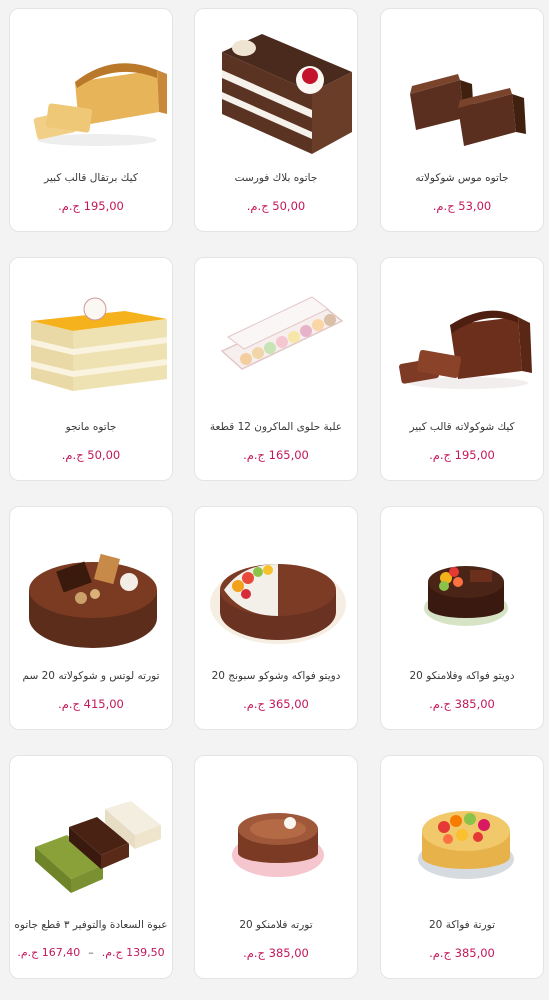 Image resolution: width=549 pixels, height=1000 pixels. What do you see at coordinates (462, 427) in the screenshot?
I see `product-name: كيك شوكولاته قالب كبير` at bounding box center [462, 427].